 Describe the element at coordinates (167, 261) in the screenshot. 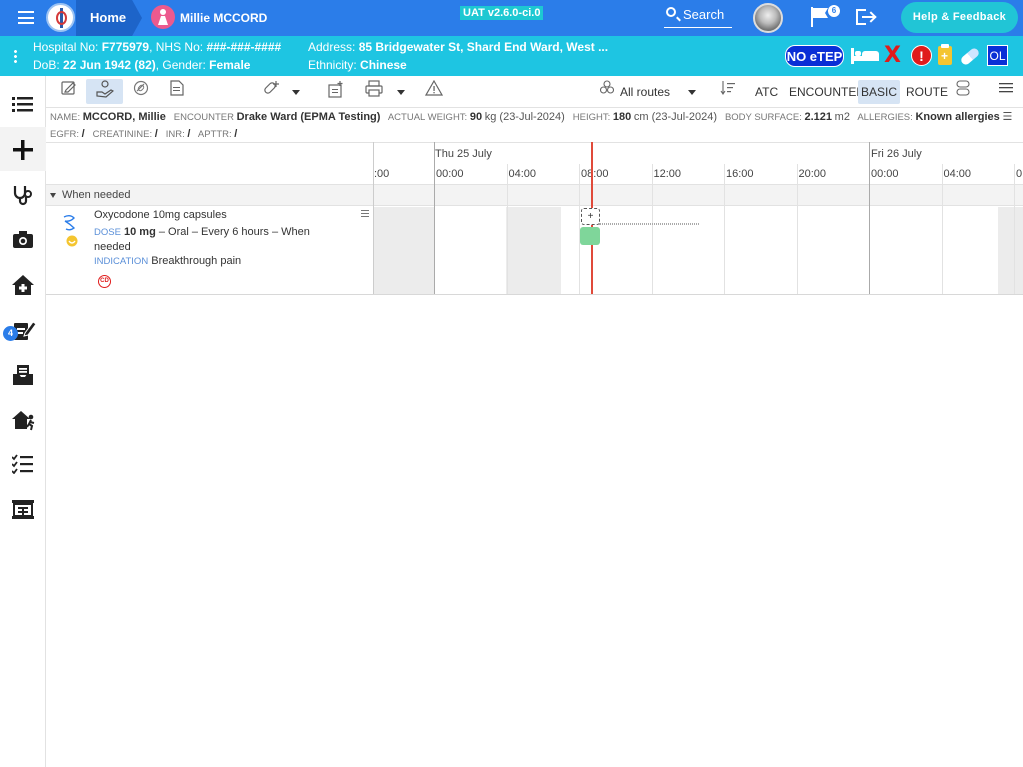

I see `medication-indication: INDICATION Breakthrough pain` at that location.